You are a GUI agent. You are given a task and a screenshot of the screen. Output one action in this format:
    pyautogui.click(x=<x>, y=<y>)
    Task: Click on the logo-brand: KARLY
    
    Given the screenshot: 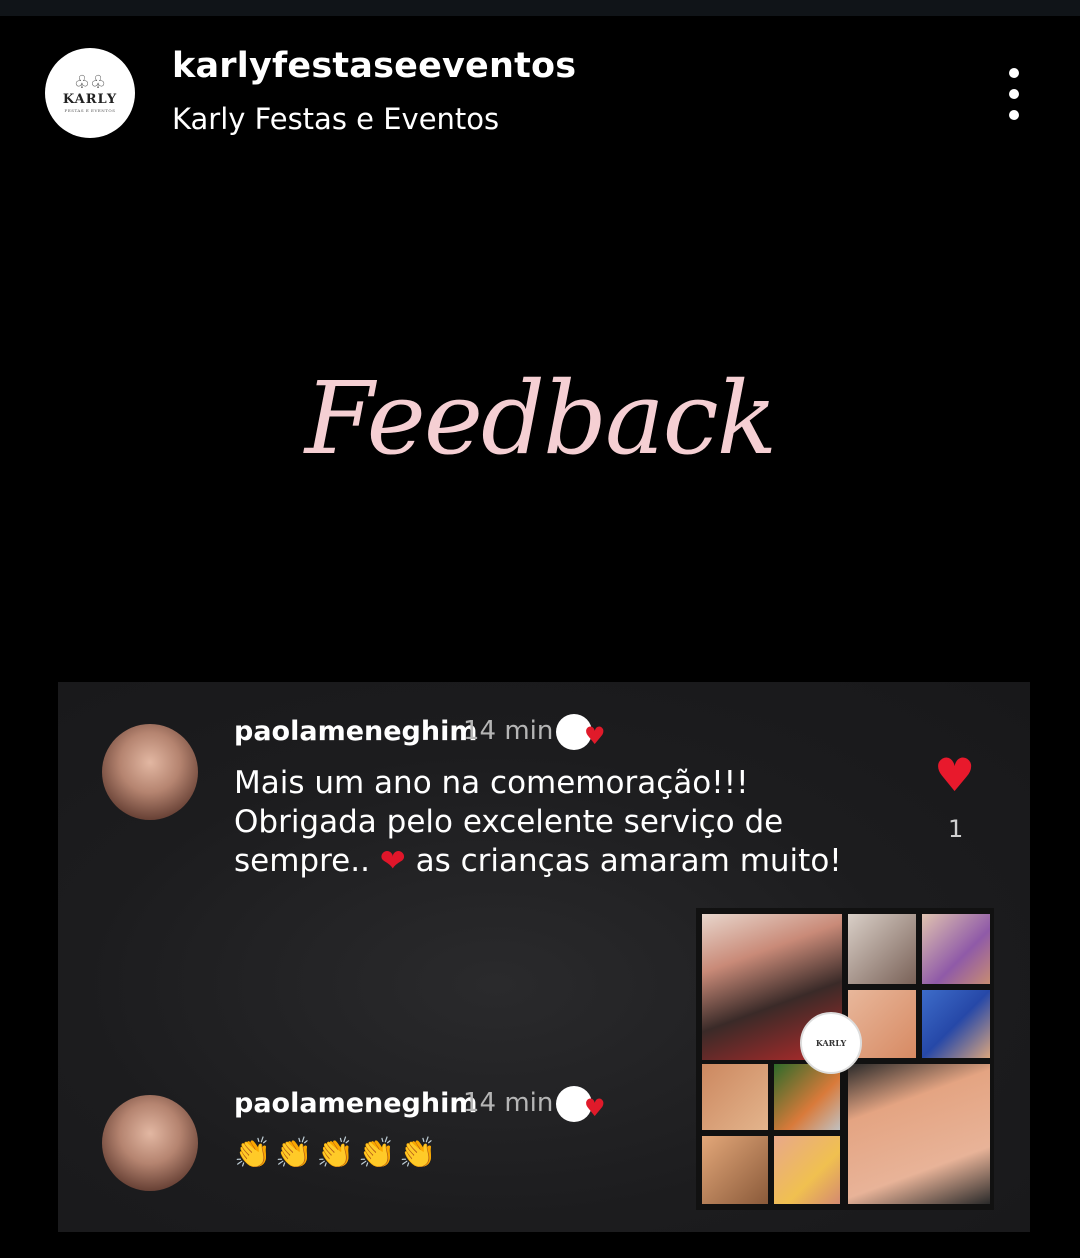 What is the action you would take?
    pyautogui.click(x=90, y=99)
    